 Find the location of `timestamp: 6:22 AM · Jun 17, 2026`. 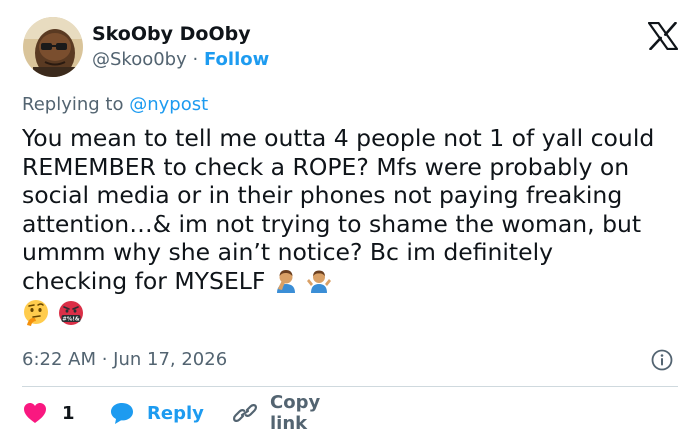

timestamp: 6:22 AM · Jun 17, 2026 is located at coordinates (124, 360).